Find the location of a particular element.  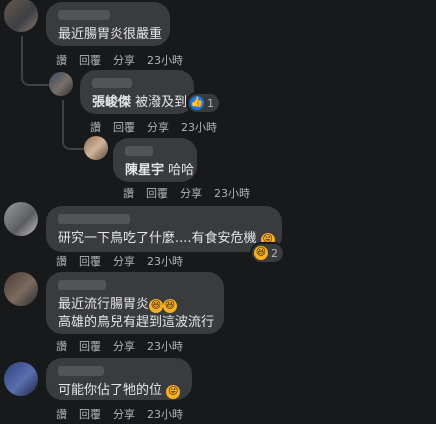

comment-text: 研究一下鳥吃了什麼....有食安危機 😜 is located at coordinates (166, 239).